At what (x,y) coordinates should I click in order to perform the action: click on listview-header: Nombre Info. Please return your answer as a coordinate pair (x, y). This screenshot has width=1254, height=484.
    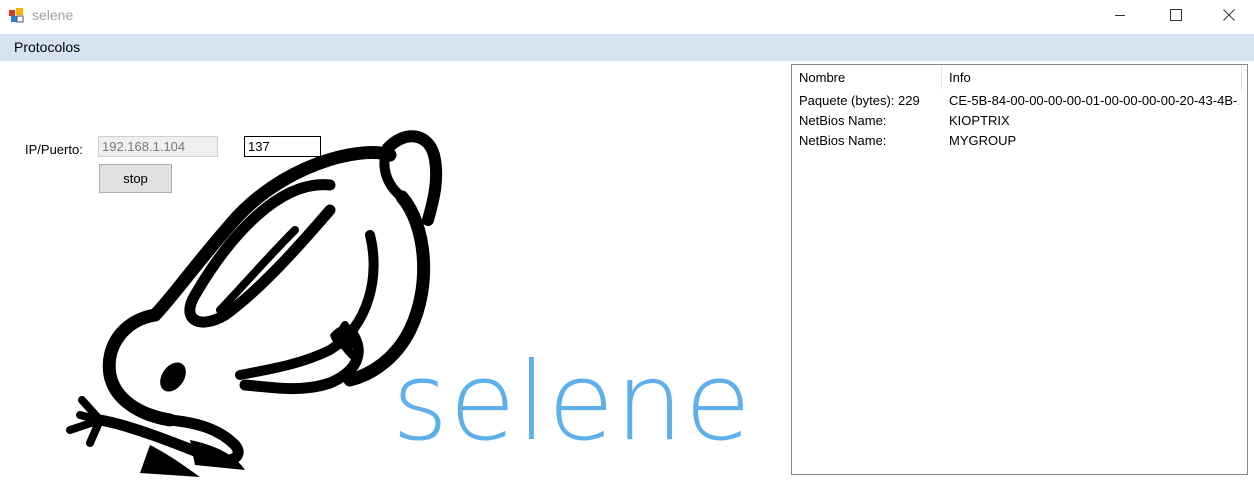
    Looking at the image, I should click on (1019, 77).